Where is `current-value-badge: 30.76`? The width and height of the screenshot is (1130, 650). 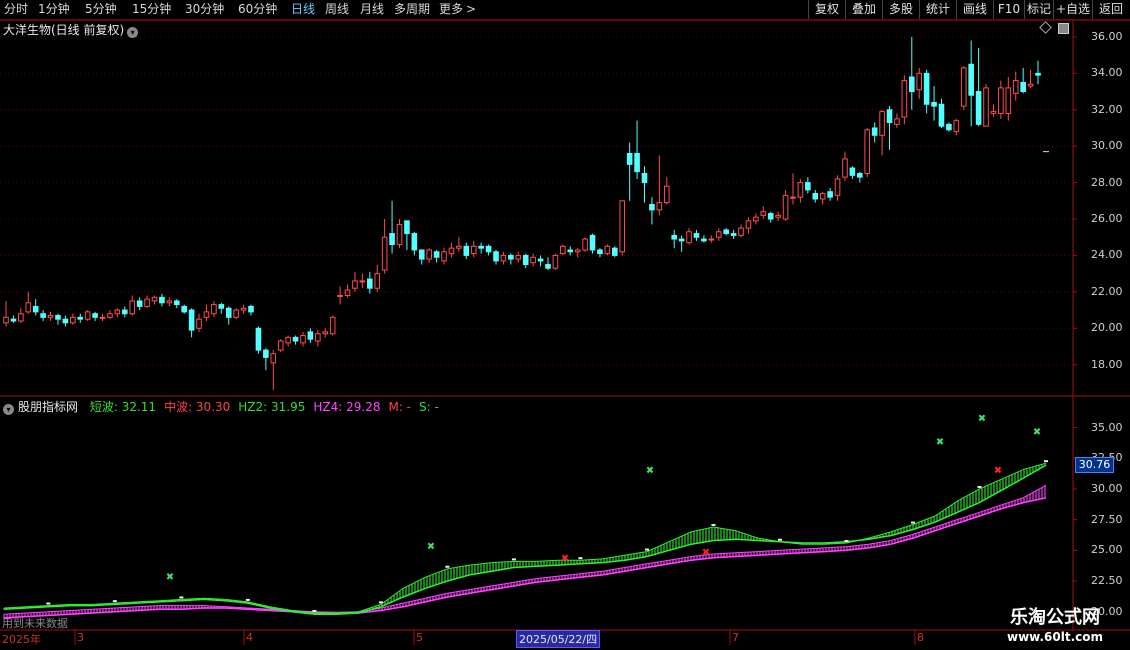
current-value-badge: 30.76 is located at coordinates (1094, 465).